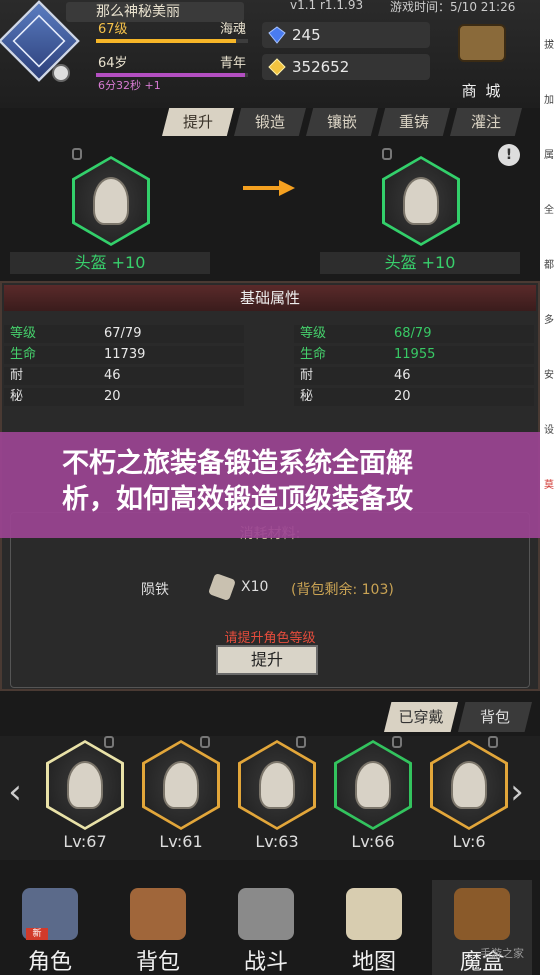 The width and height of the screenshot is (559, 975). What do you see at coordinates (110, 263) in the screenshot?
I see `current-item-label: 头盔 +10` at bounding box center [110, 263].